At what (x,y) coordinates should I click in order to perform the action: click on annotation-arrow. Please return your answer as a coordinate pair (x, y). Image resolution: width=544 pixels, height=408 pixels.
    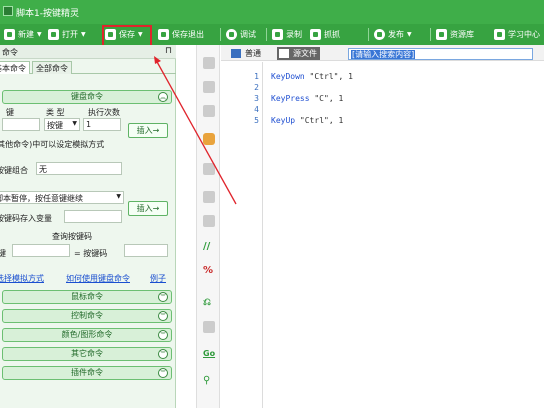
    Looking at the image, I should click on (195, 130).